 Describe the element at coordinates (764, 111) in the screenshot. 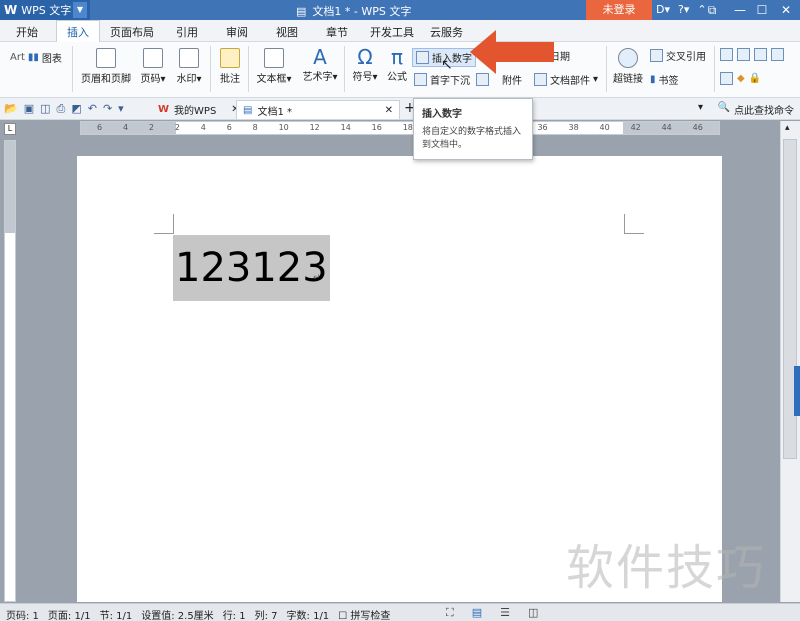

I see `command-search-label: 点此查找命令` at that location.